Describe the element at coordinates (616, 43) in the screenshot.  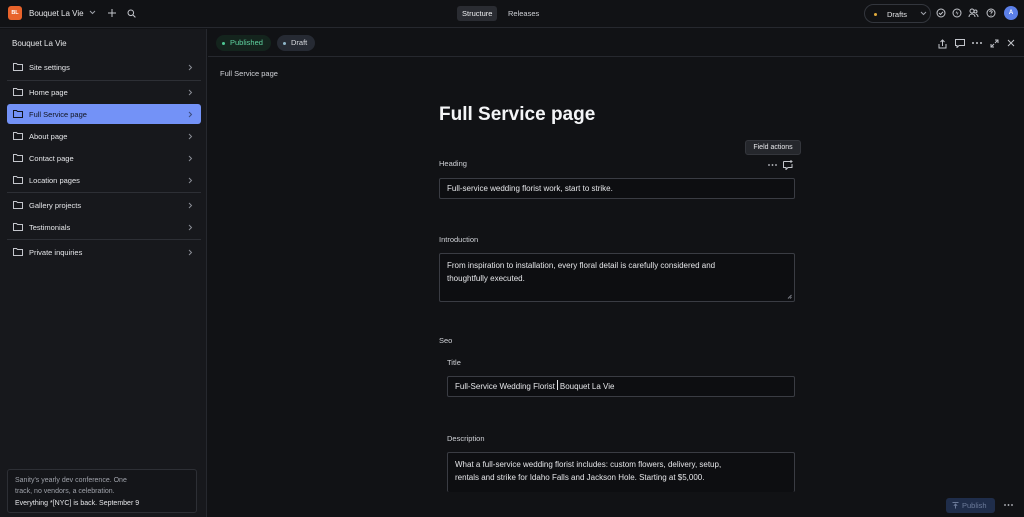
I see `document-header: Published Draft` at that location.